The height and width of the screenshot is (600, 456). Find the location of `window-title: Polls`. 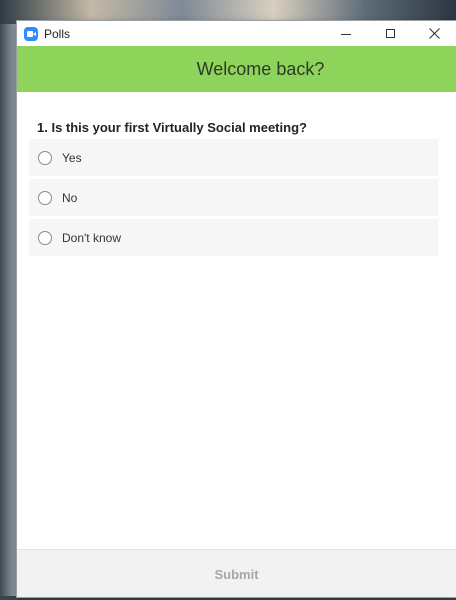

window-title: Polls is located at coordinates (57, 33).